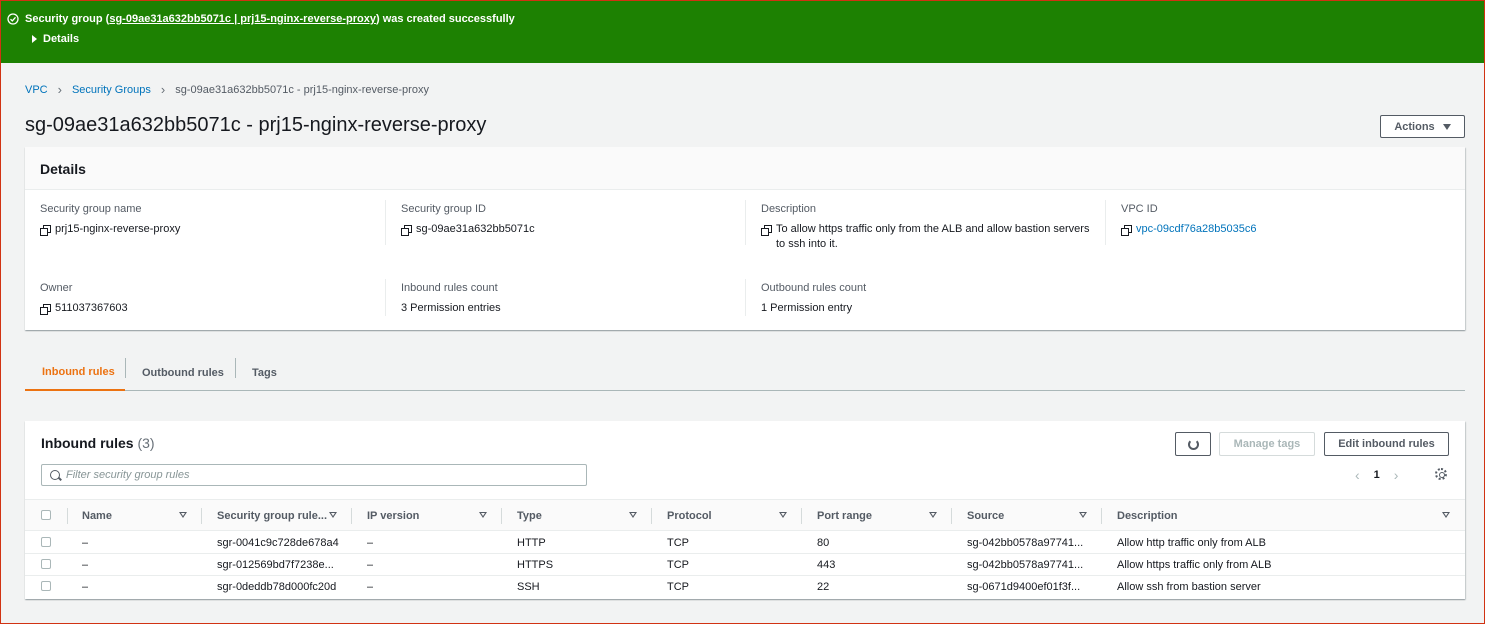 The image size is (1485, 624). Describe the element at coordinates (118, 229) in the screenshot. I see `field-value: prj15-nginx-reverse-proxy` at that location.